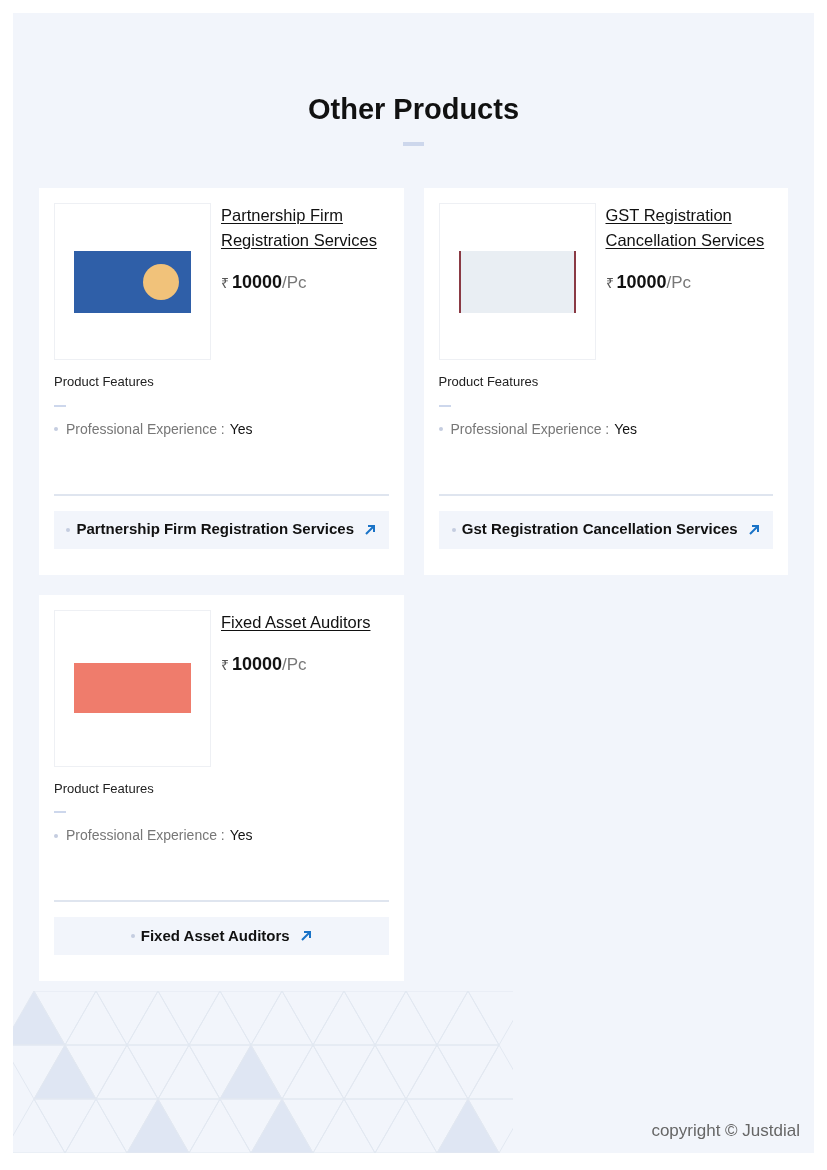 The height and width of the screenshot is (1170, 827). I want to click on copyright-text: copyright © Justdial, so click(725, 1130).